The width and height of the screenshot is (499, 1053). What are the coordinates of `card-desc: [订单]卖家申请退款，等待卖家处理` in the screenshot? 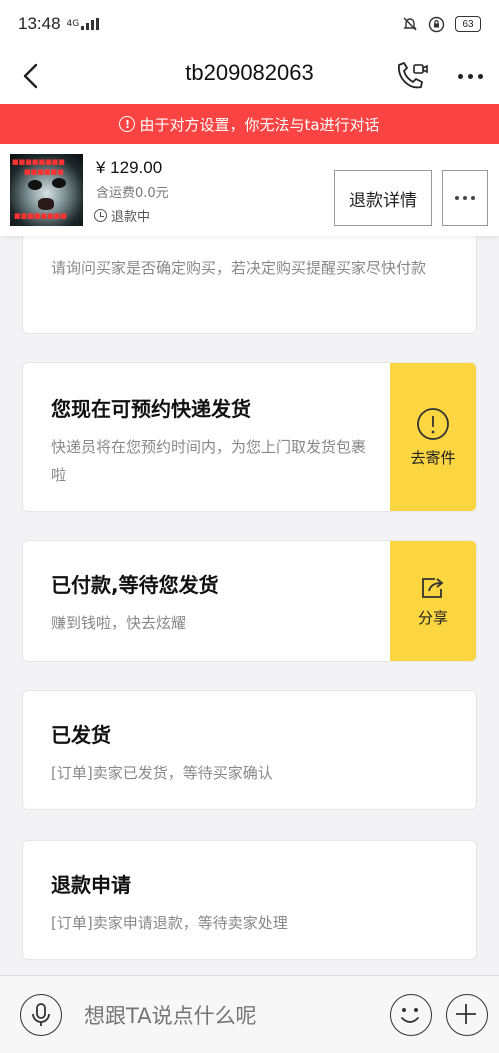 It's located at (169, 923).